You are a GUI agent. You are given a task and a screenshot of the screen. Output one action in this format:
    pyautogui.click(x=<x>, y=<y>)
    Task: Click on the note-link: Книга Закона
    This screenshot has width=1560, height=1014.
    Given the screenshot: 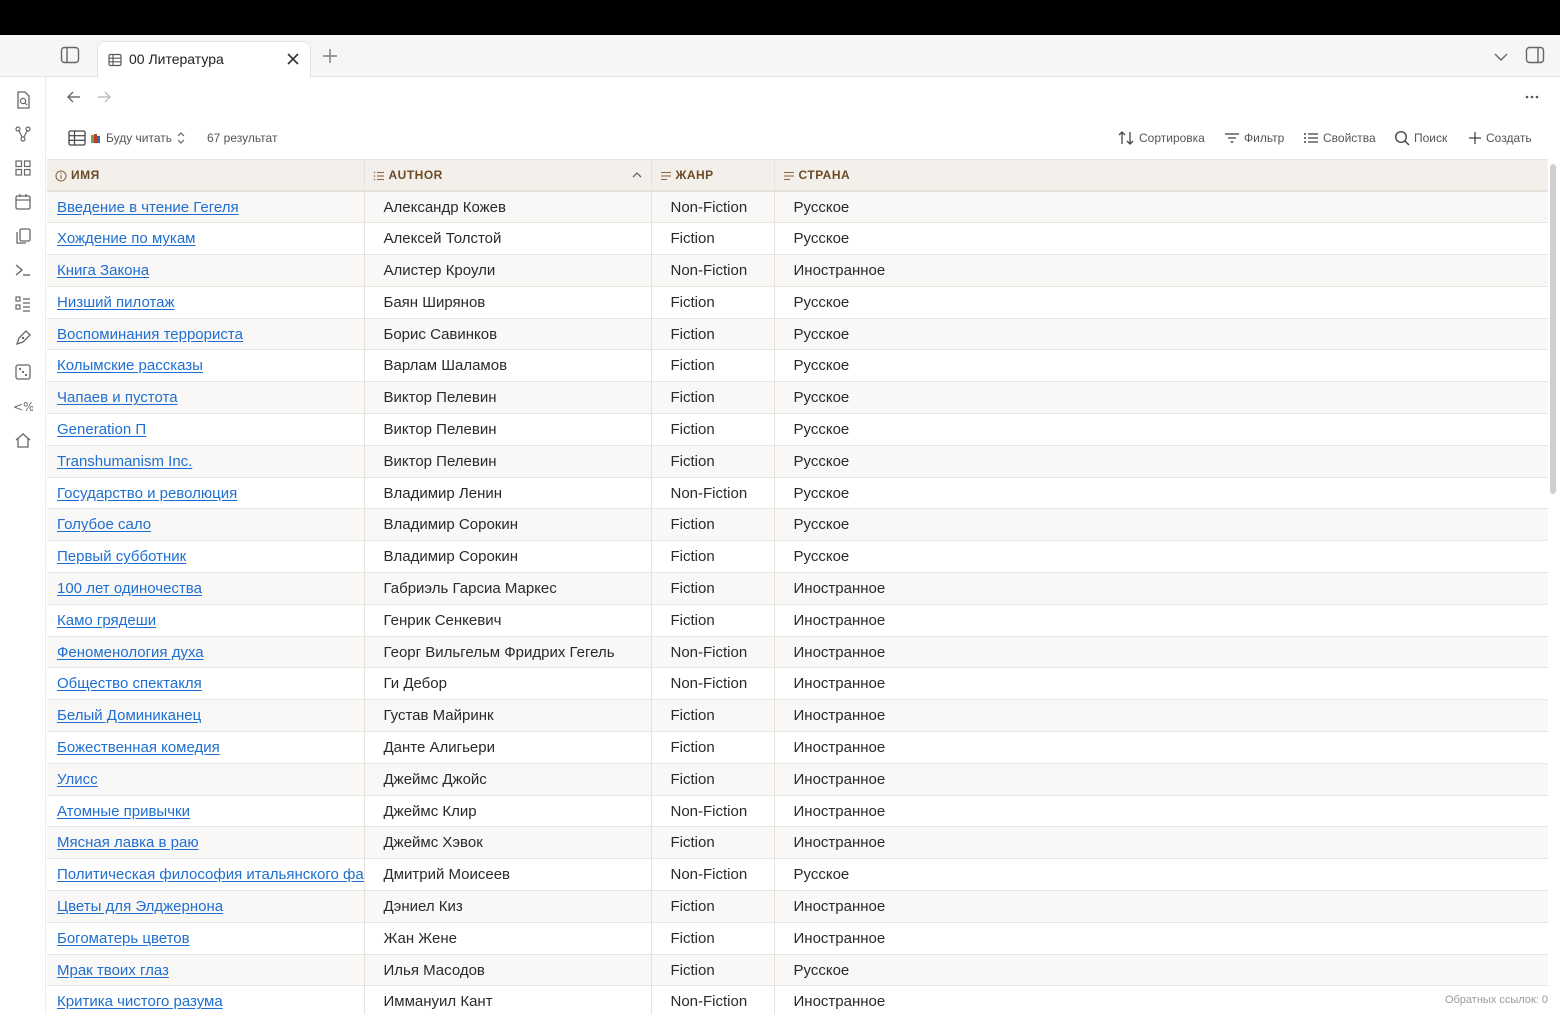 What is the action you would take?
    pyautogui.click(x=103, y=270)
    